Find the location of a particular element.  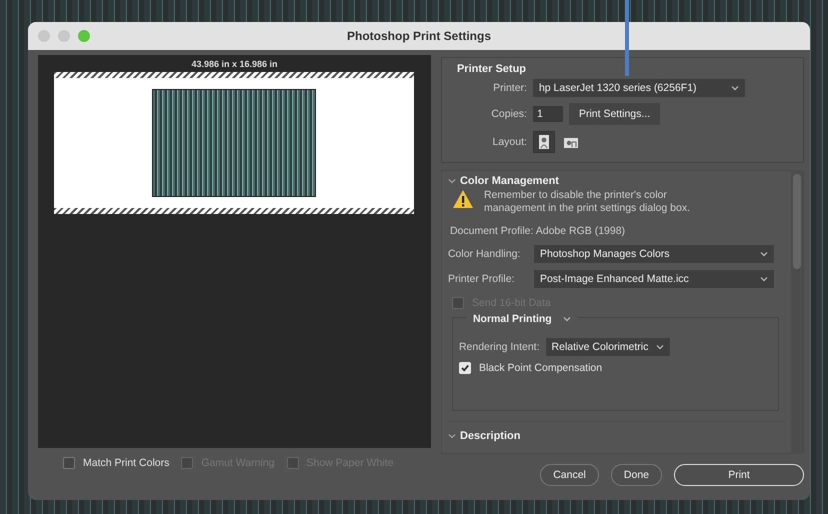

field-label: Layout: is located at coordinates (509, 142).